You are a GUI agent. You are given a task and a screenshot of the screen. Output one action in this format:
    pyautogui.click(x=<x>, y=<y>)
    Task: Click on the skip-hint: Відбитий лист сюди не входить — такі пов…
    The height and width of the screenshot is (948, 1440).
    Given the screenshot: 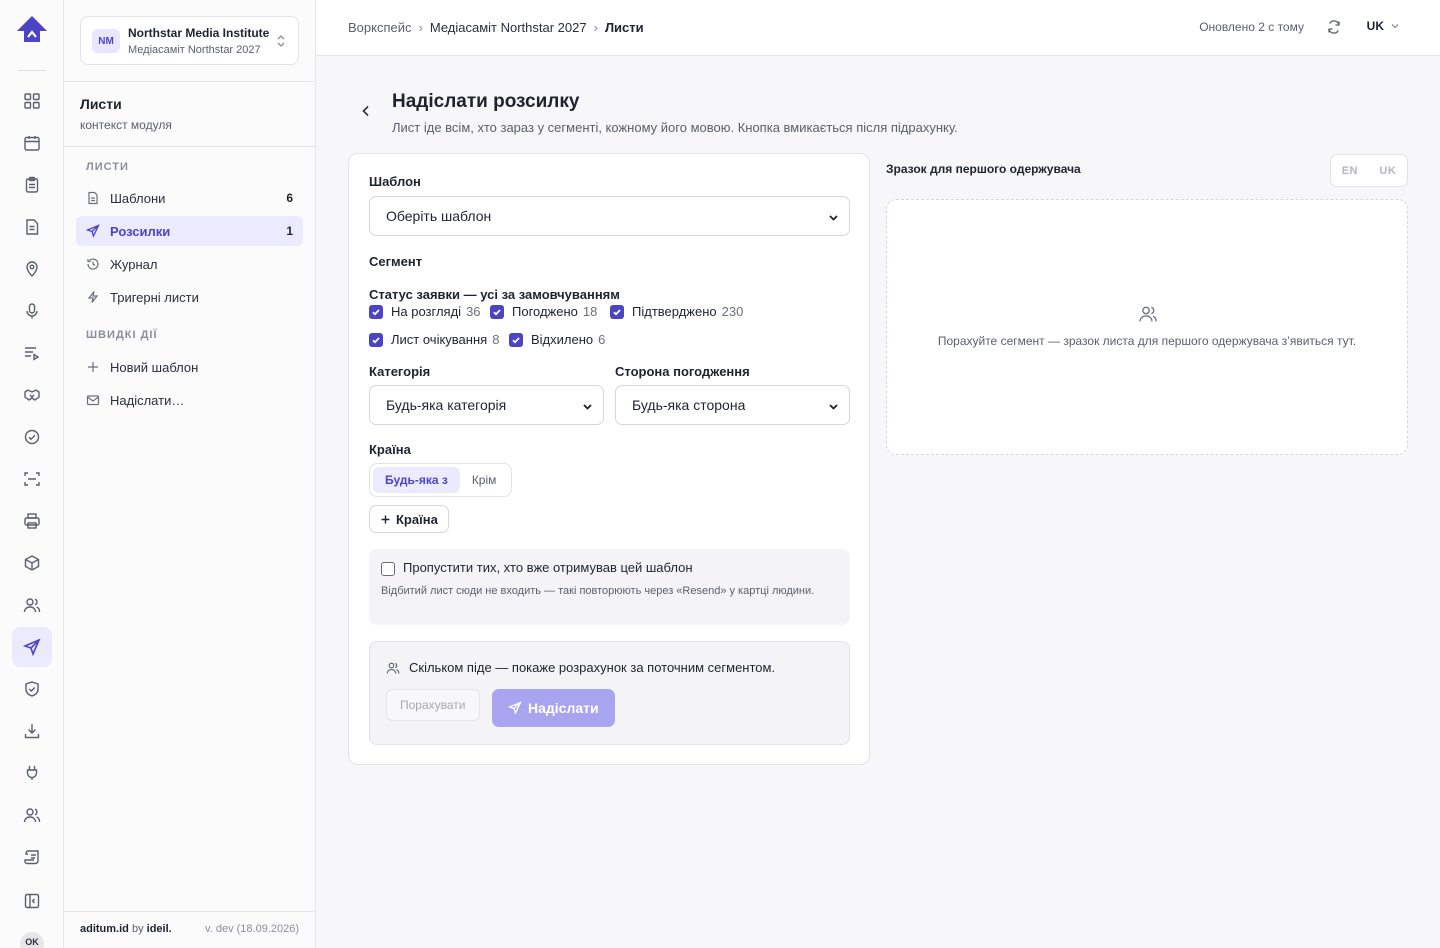 What is the action you would take?
    pyautogui.click(x=598, y=591)
    